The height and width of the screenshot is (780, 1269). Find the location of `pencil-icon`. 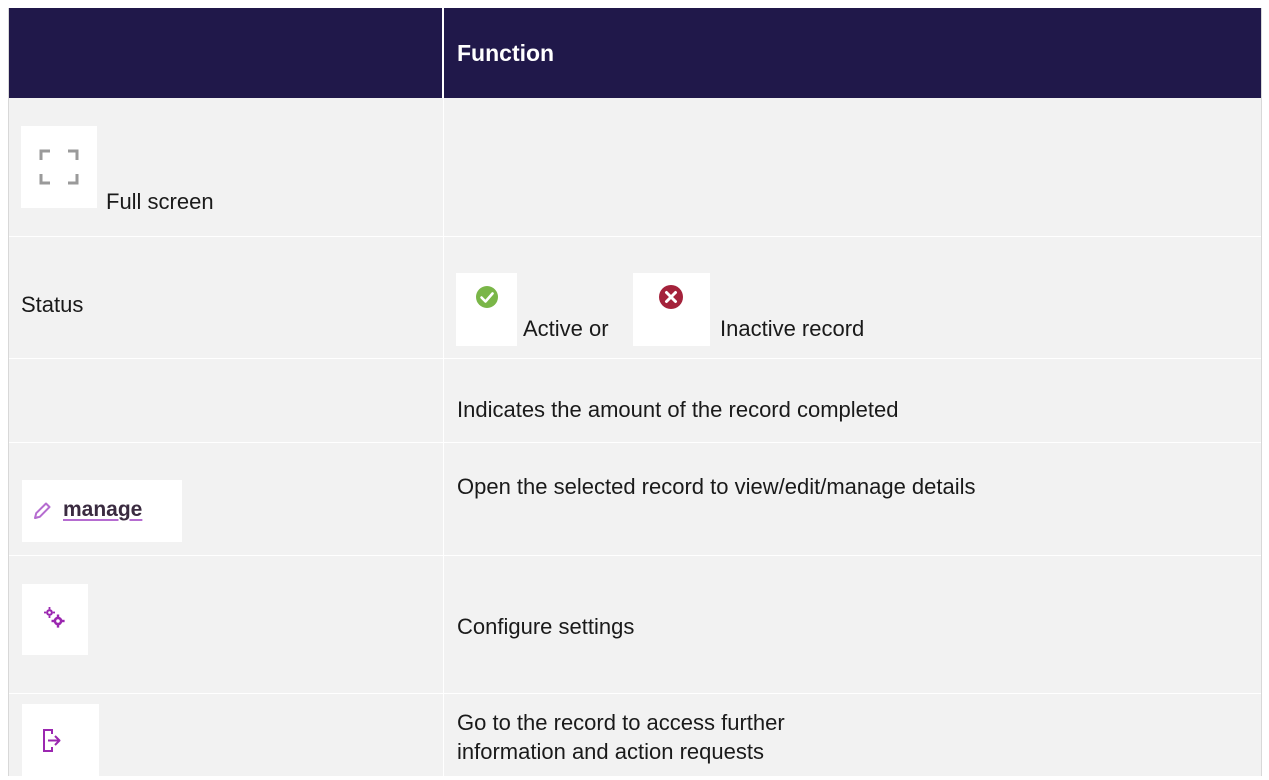

pencil-icon is located at coordinates (42, 511).